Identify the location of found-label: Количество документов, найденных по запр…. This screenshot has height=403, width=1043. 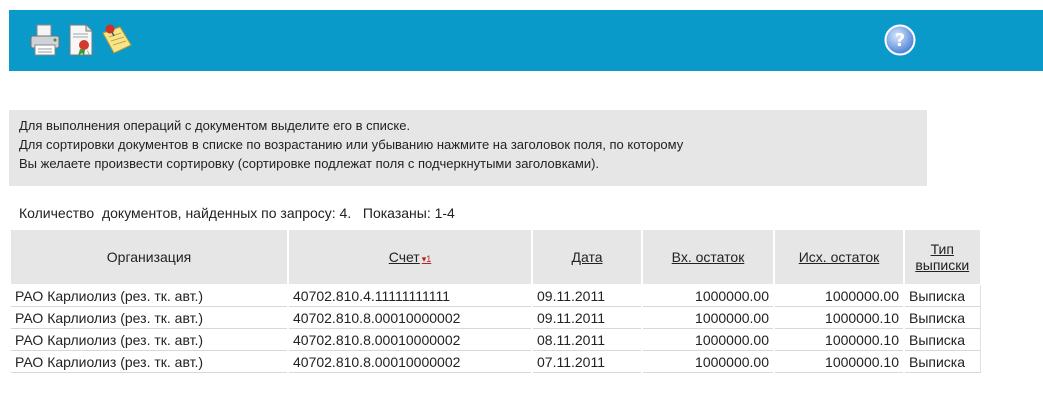
(179, 213).